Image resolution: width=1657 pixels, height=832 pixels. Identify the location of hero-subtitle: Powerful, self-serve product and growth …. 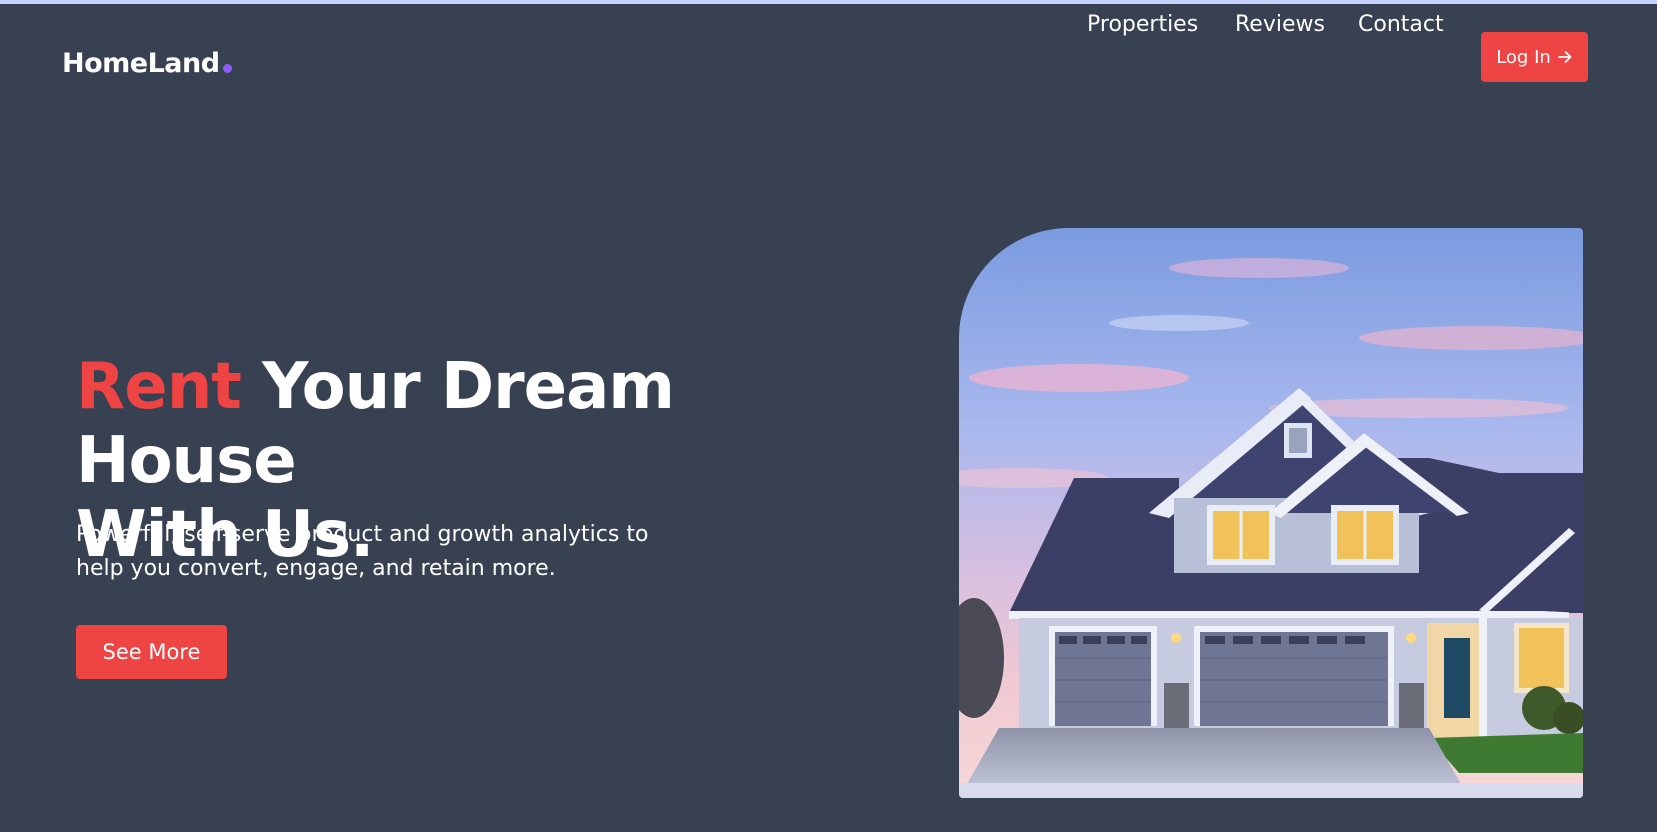
(362, 551).